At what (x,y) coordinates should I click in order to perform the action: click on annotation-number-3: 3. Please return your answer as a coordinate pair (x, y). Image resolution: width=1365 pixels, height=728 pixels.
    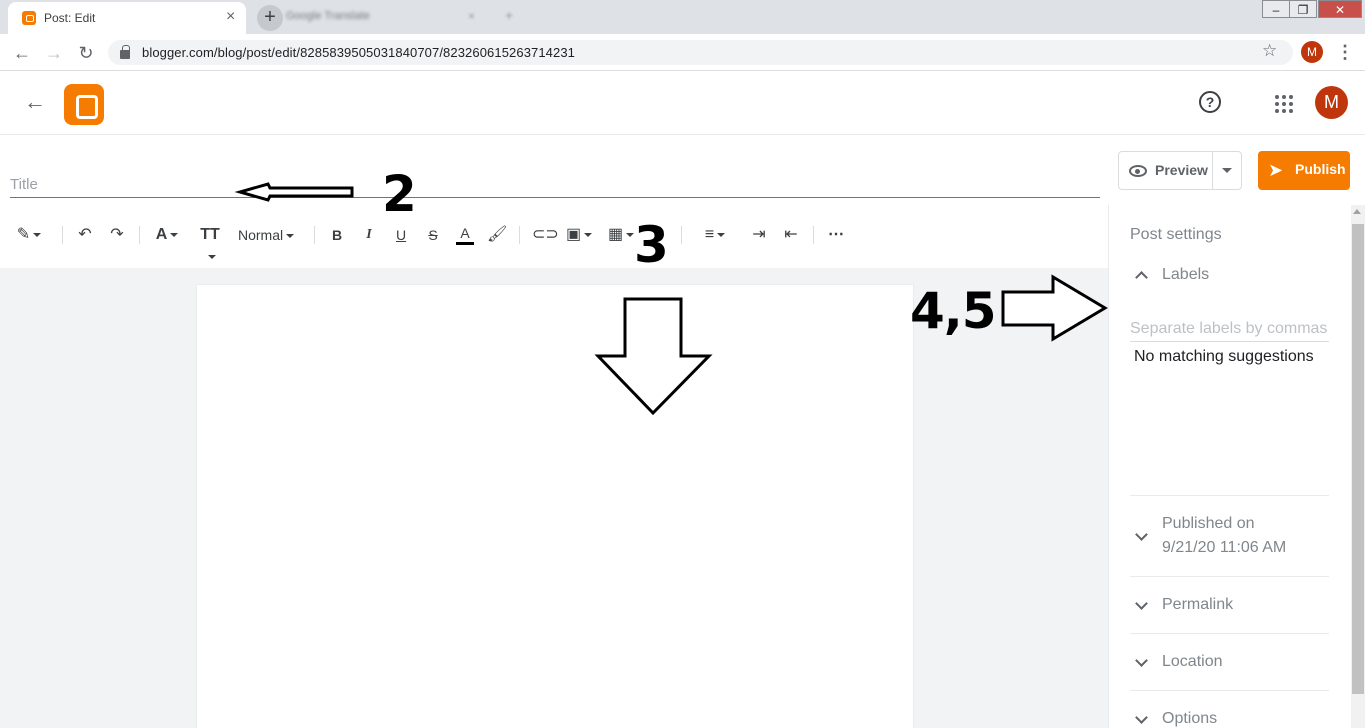
    Looking at the image, I should click on (651, 245).